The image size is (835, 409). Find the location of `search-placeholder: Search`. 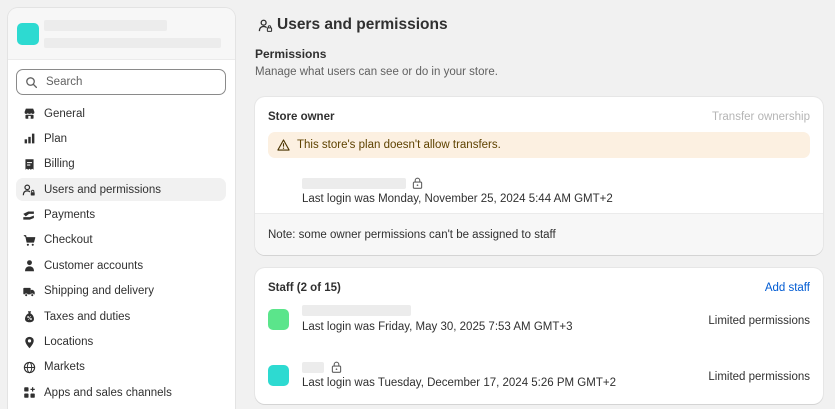

search-placeholder: Search is located at coordinates (64, 82).